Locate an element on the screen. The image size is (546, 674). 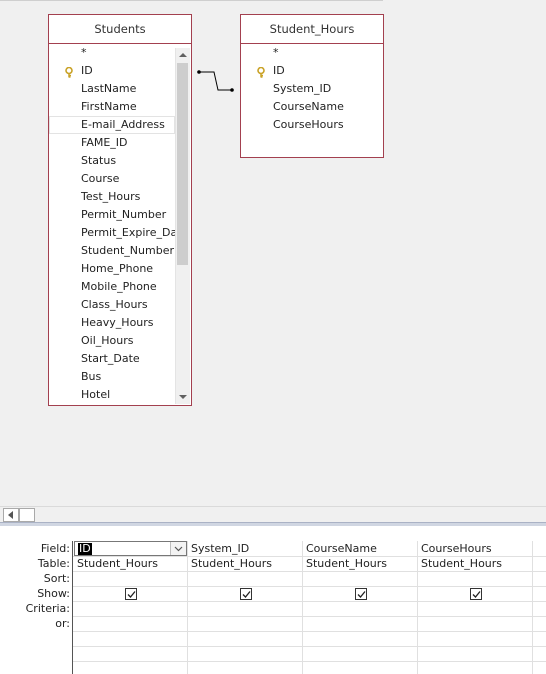
row-label-field: Field: is located at coordinates (55, 548).